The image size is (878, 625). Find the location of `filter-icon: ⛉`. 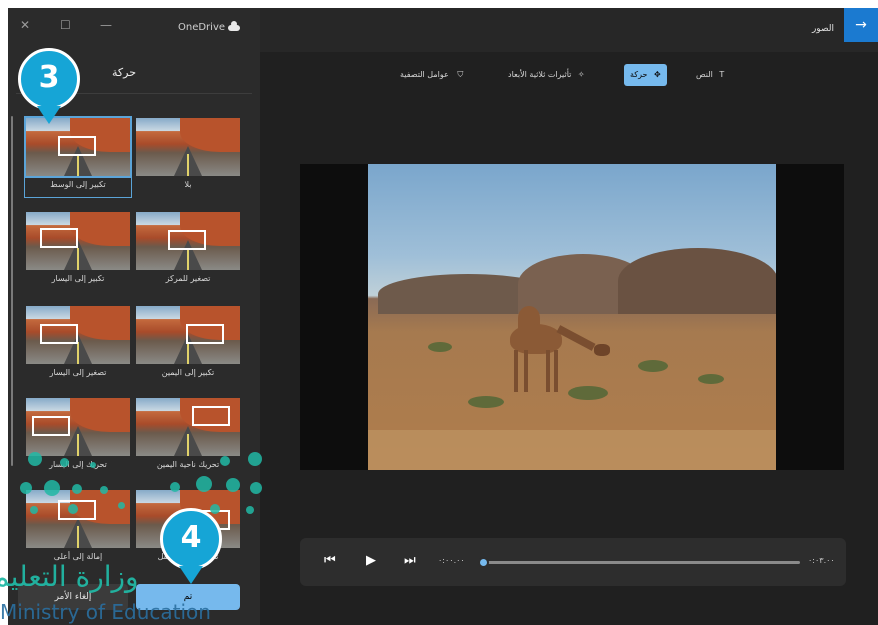

filter-icon: ⛉ is located at coordinates (460, 74).